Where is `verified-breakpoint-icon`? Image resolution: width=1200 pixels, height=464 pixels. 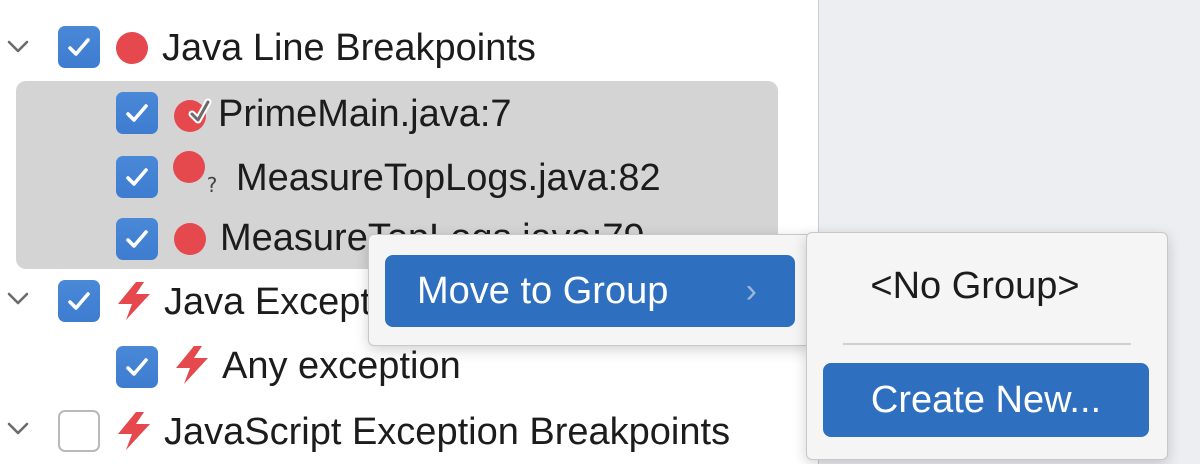 verified-breakpoint-icon is located at coordinates (193, 115).